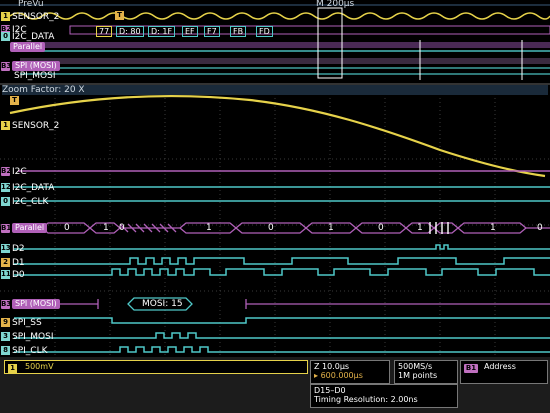  What do you see at coordinates (275, 90) in the screenshot?
I see `zoom-factor-label: Zoom Factor: 20 X` at bounding box center [275, 90].